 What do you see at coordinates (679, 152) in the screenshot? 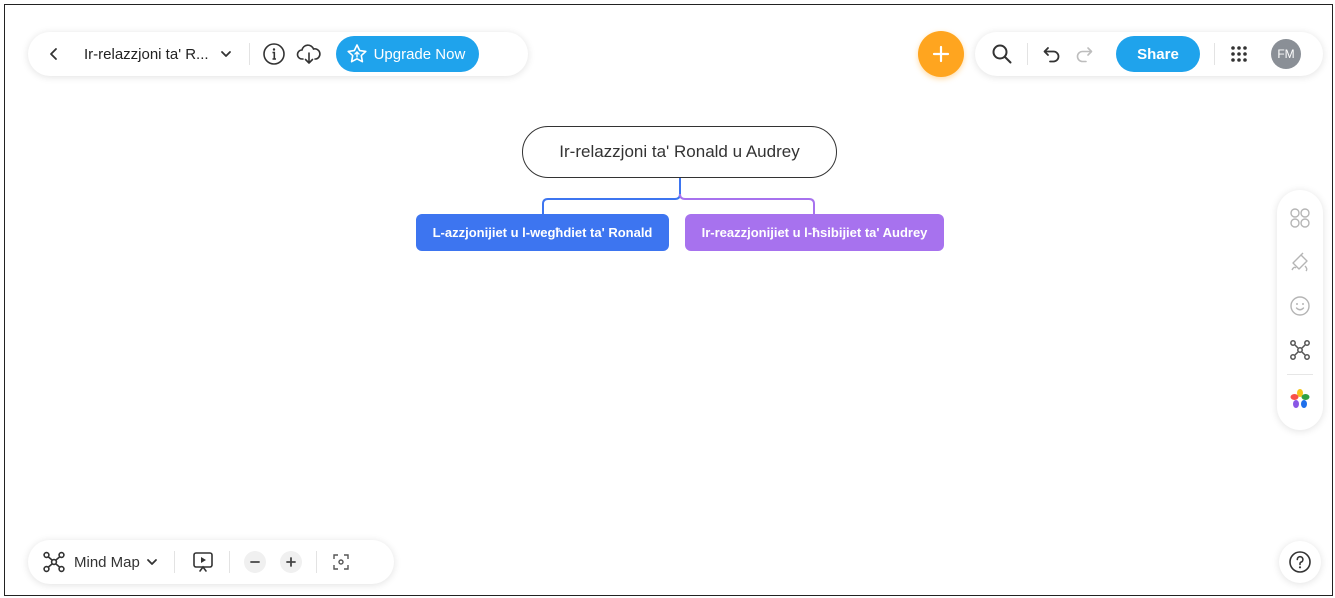
I see `mindmap-root-node: Ir-relazzjoni ta' Ronald u Audrey` at bounding box center [679, 152].